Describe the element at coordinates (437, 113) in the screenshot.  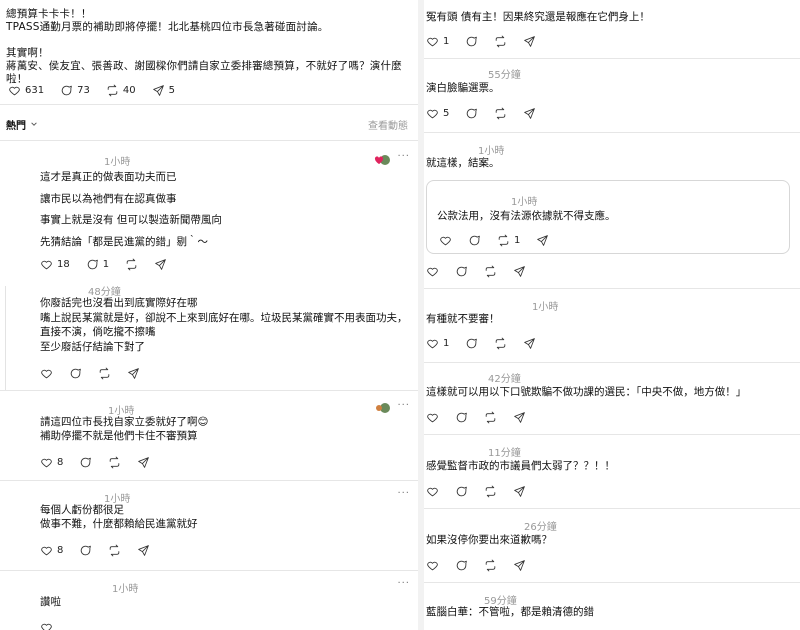
I see `like-button: 5` at that location.